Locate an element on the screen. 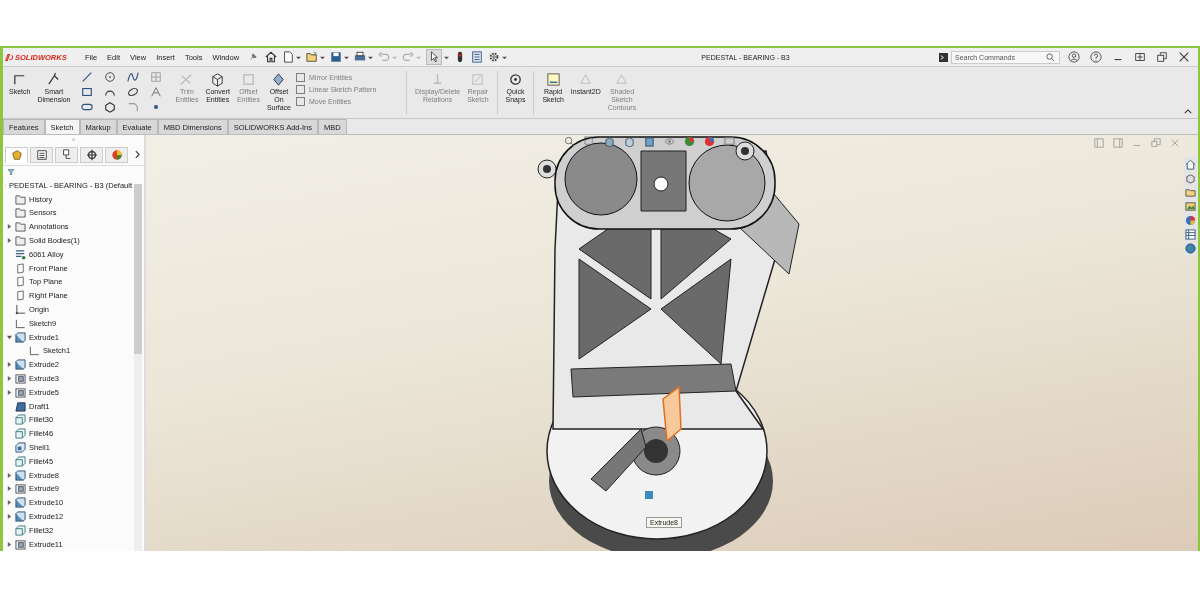 This screenshot has width=1200, height=600. eye-icon is located at coordinates (669, 141).